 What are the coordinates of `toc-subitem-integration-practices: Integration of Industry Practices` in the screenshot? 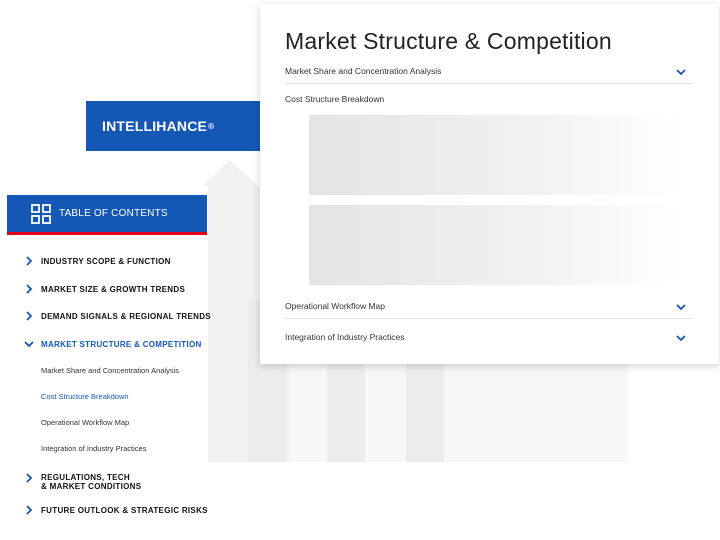 It's located at (93, 448).